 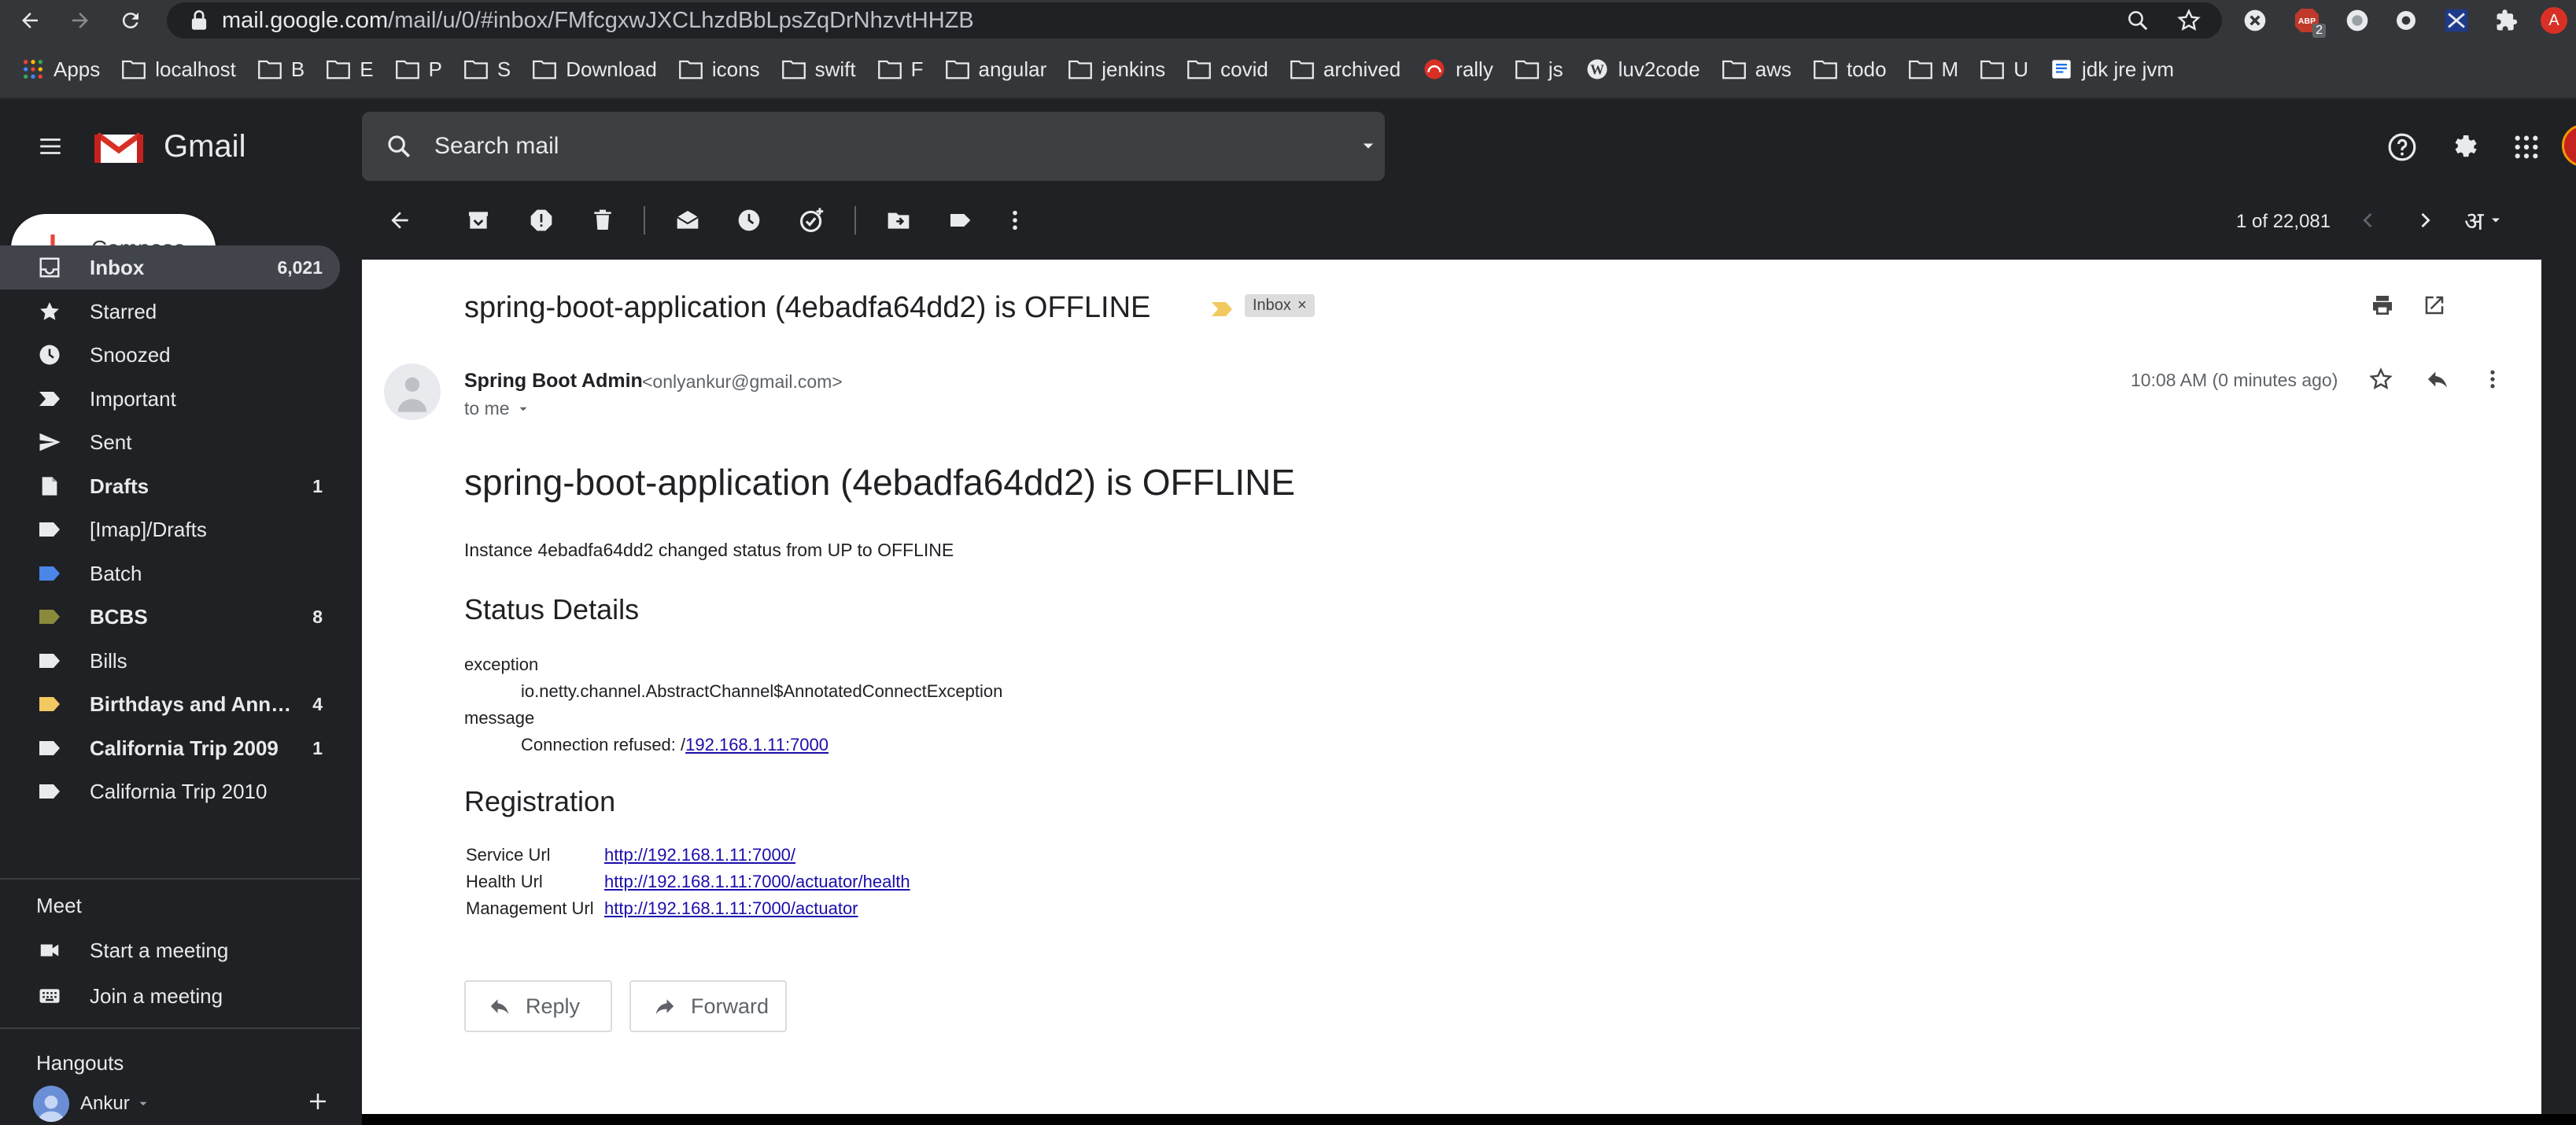 What do you see at coordinates (731, 911) in the screenshot?
I see `management-url-link: http://192.168.1.11:7000/actuator` at bounding box center [731, 911].